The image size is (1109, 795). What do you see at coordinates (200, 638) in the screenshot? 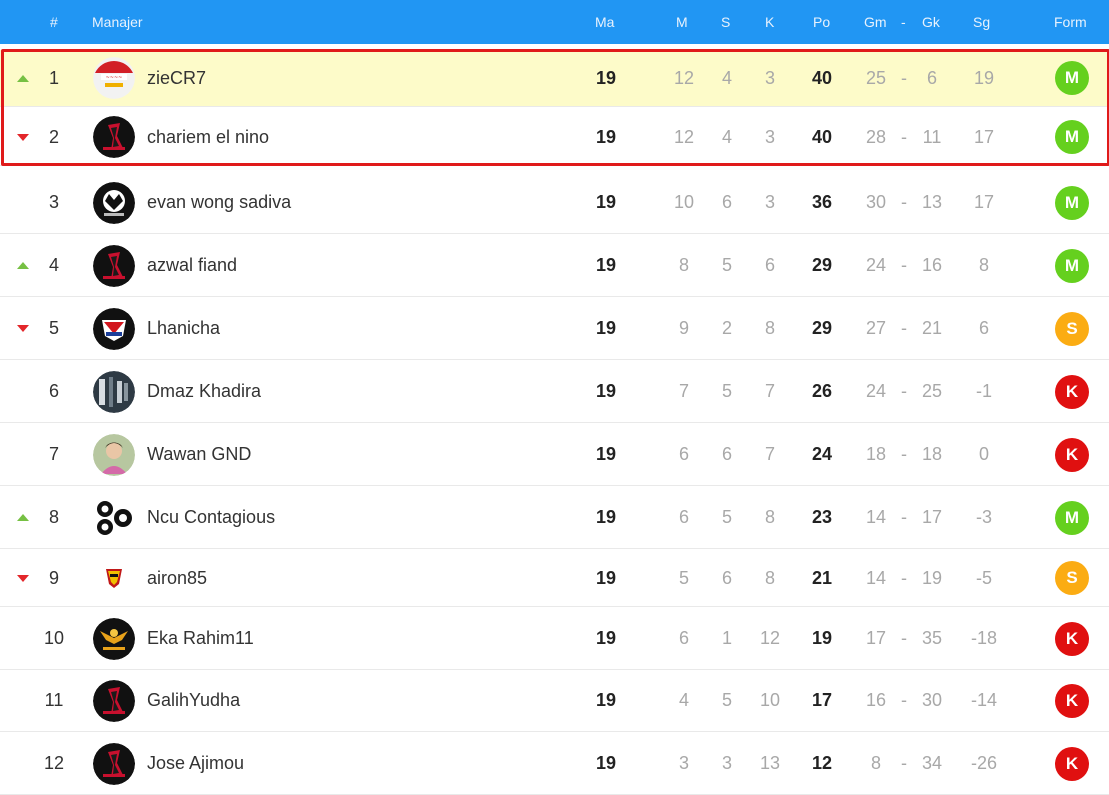
I see `manager-name: Eka Rahim11` at bounding box center [200, 638].